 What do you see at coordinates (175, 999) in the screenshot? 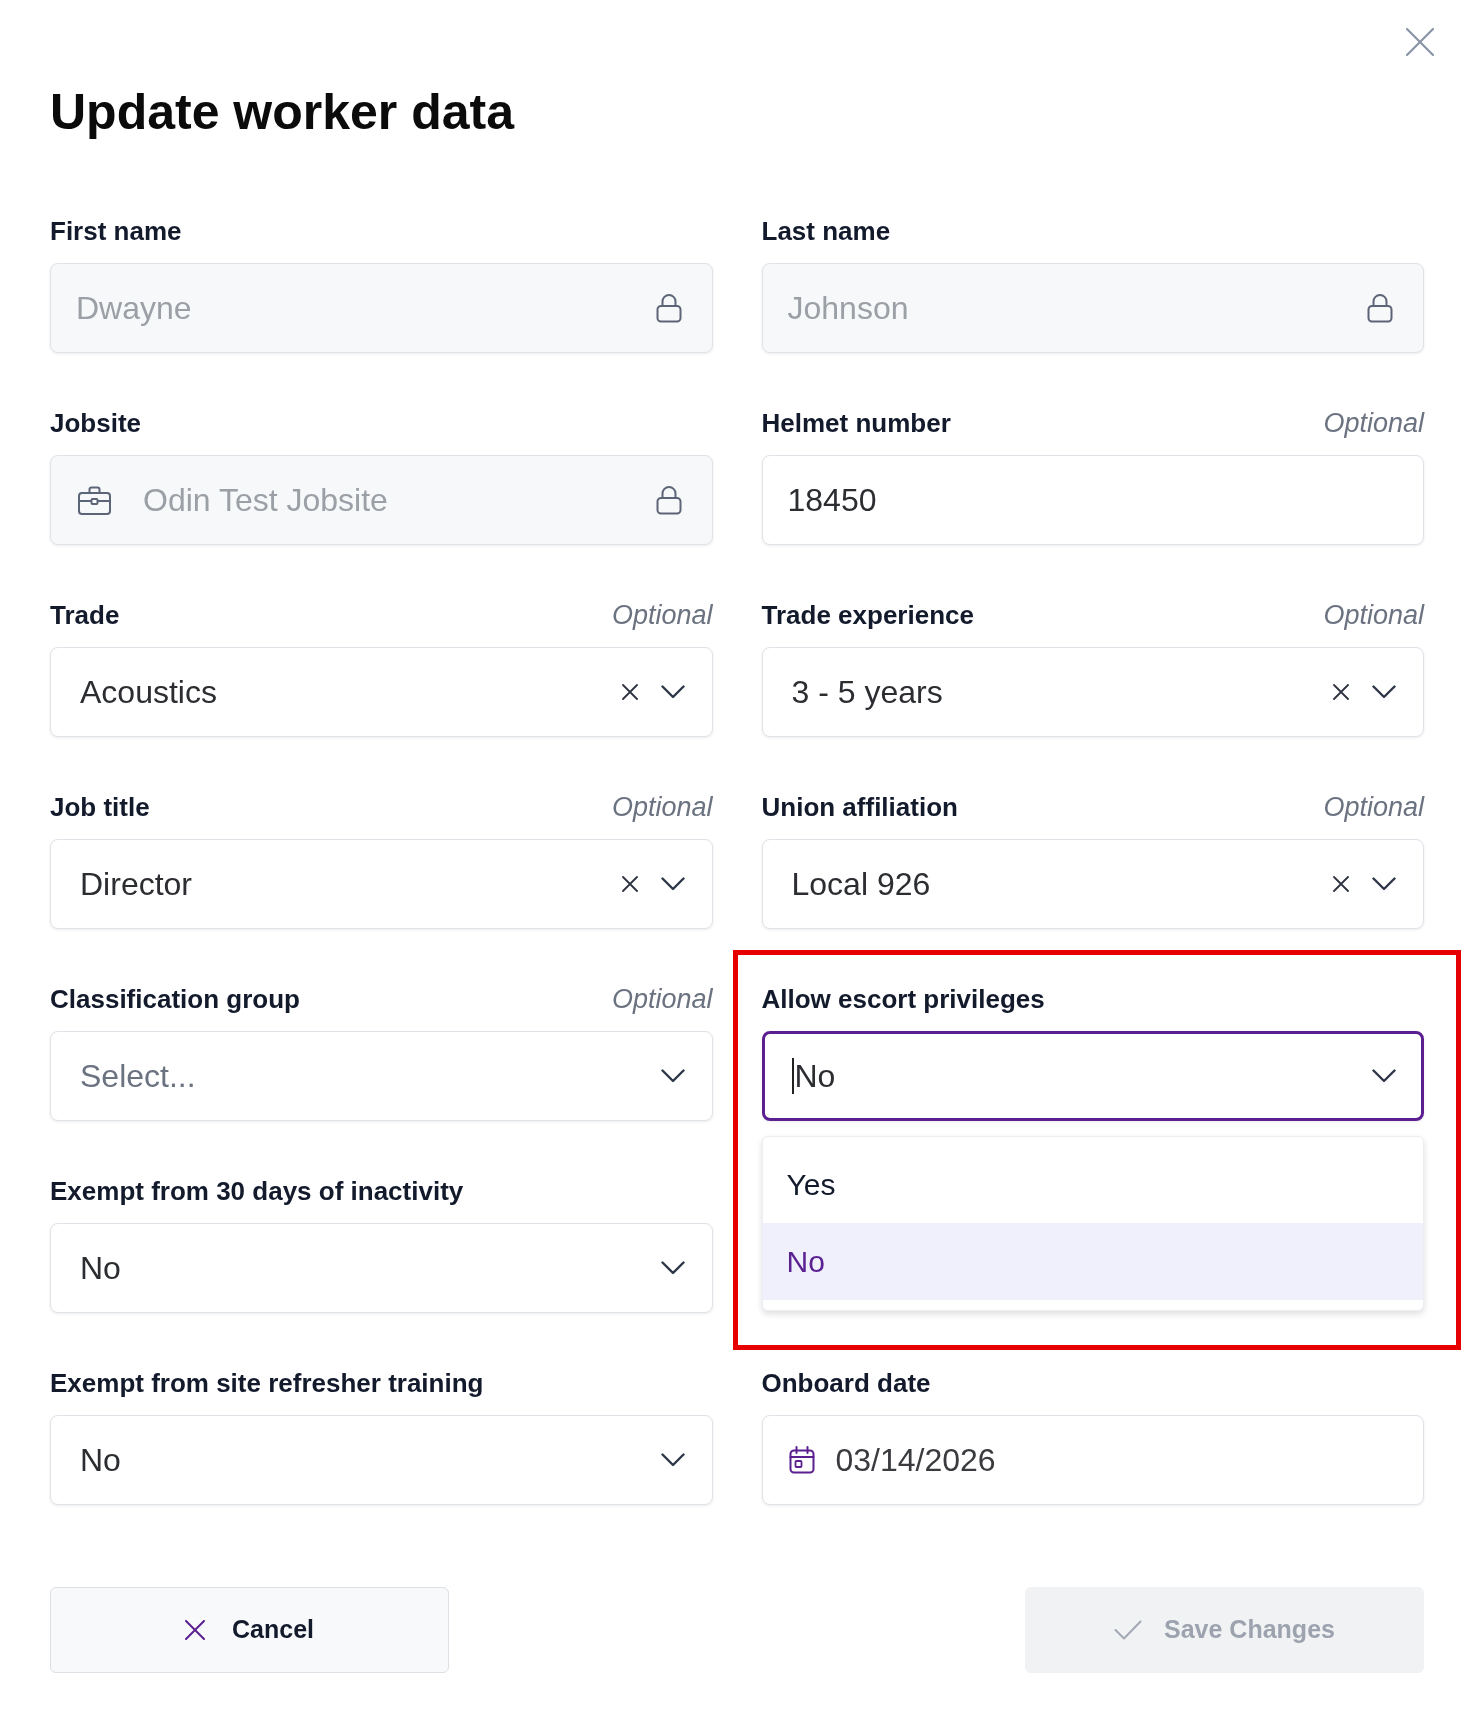
I see `field-label: Classification group` at bounding box center [175, 999].